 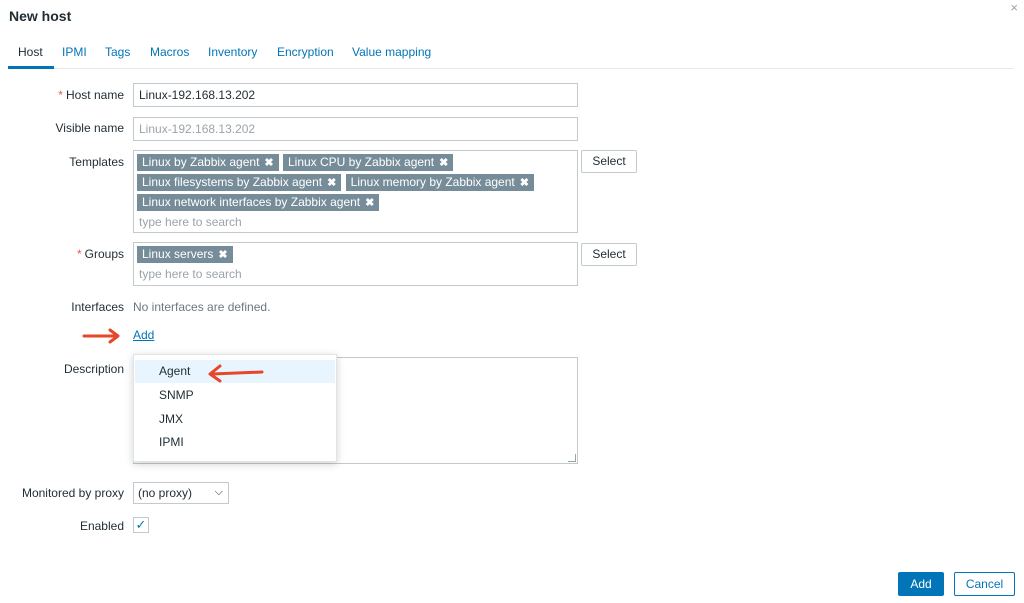 I want to click on close-icon: ×, so click(x=1014, y=7).